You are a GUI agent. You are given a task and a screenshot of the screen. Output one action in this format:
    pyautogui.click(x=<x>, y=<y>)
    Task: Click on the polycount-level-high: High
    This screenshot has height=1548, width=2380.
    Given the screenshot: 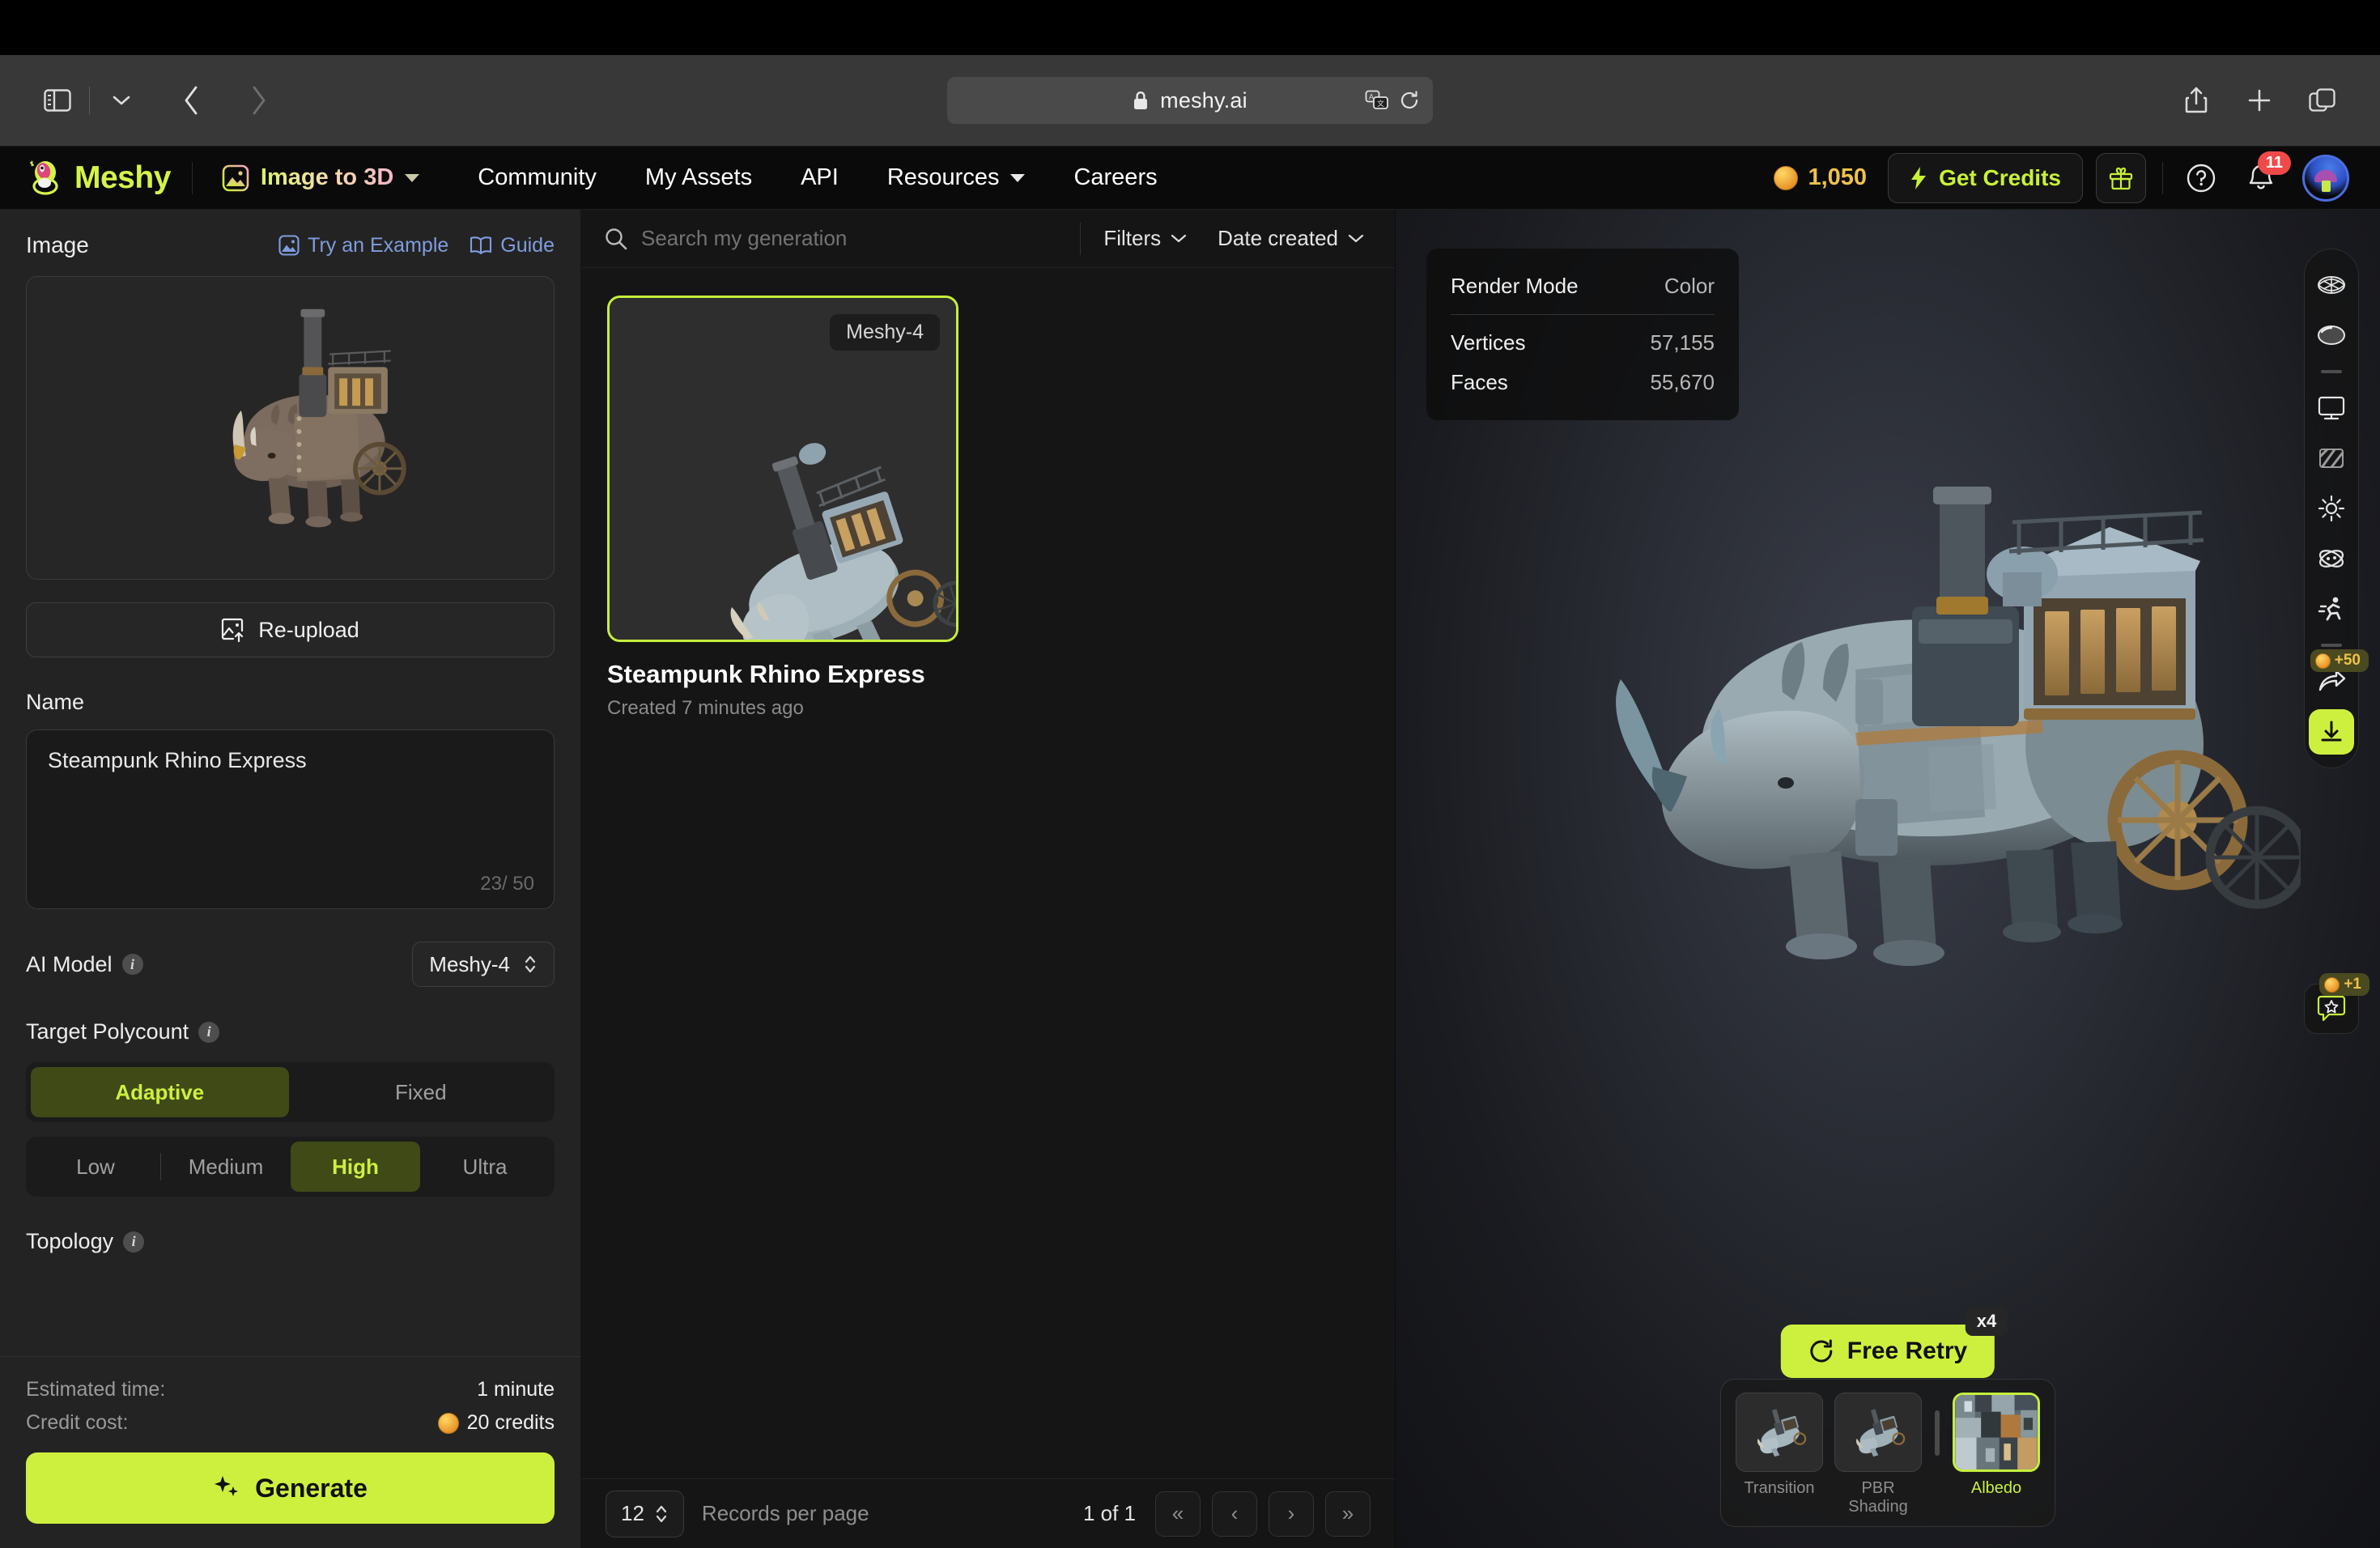 What is the action you would take?
    pyautogui.click(x=356, y=1167)
    